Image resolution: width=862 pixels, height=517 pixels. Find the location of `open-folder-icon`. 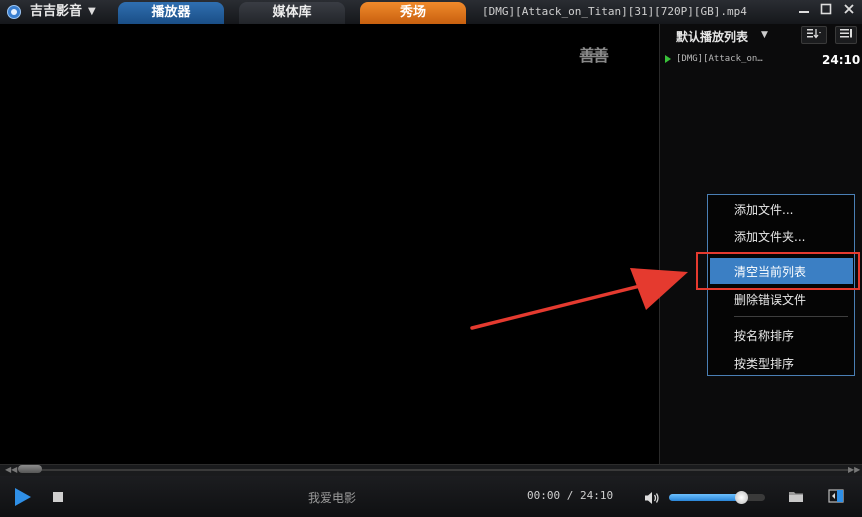

open-folder-icon is located at coordinates (796, 496).